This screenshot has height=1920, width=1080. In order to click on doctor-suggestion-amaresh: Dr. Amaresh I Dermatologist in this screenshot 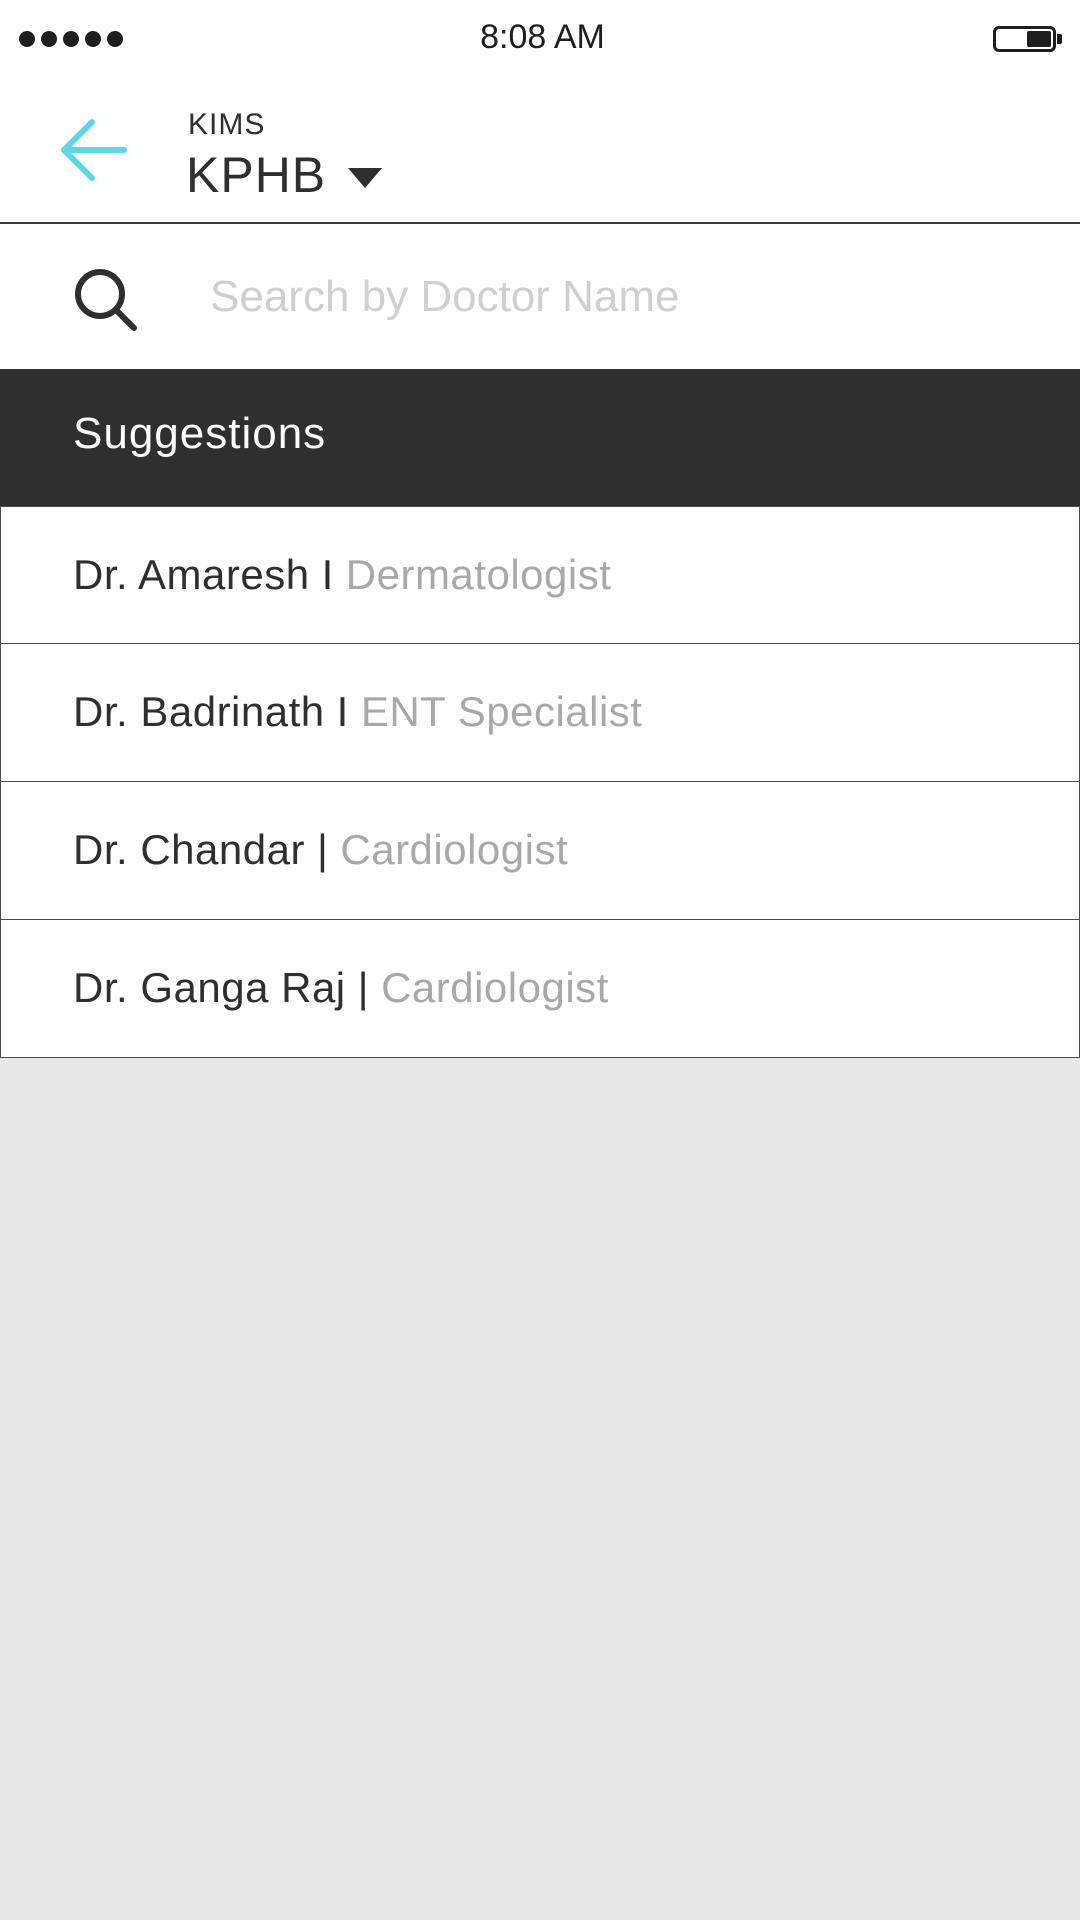, I will do `click(540, 575)`.